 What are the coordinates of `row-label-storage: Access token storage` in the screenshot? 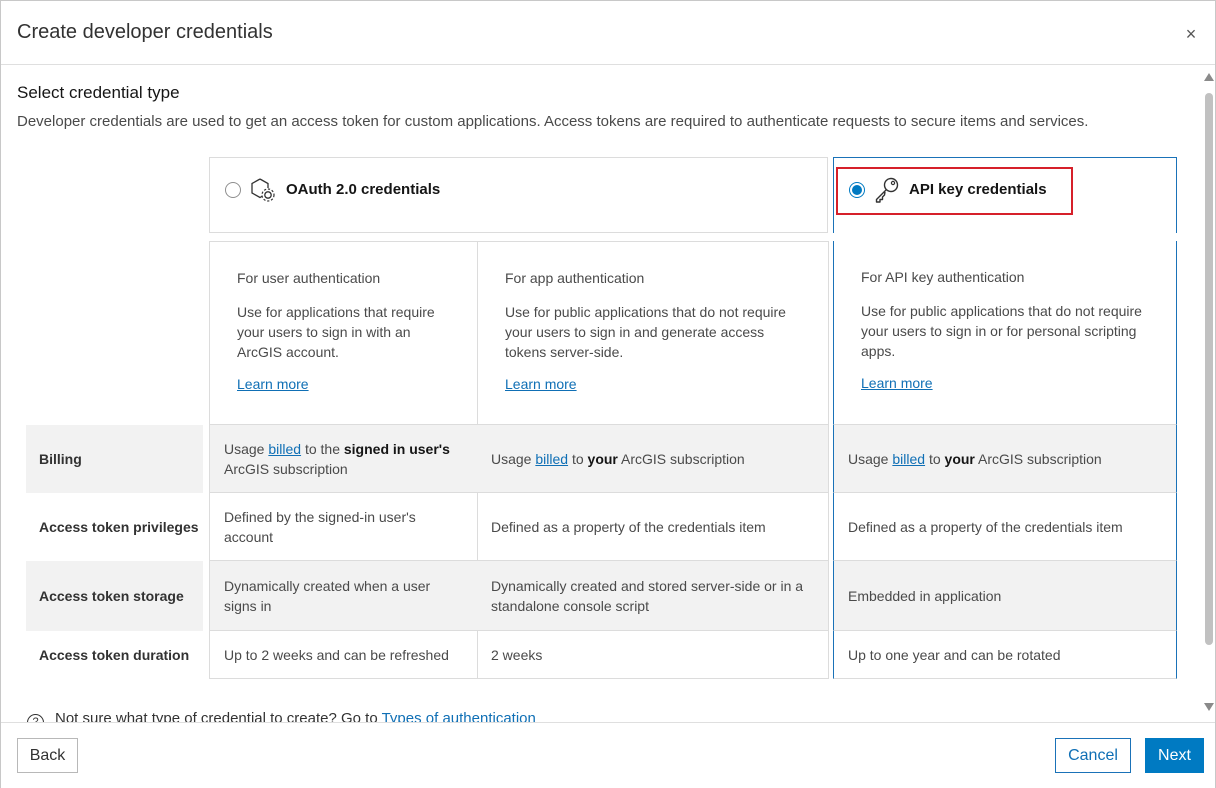 It's located at (114, 596).